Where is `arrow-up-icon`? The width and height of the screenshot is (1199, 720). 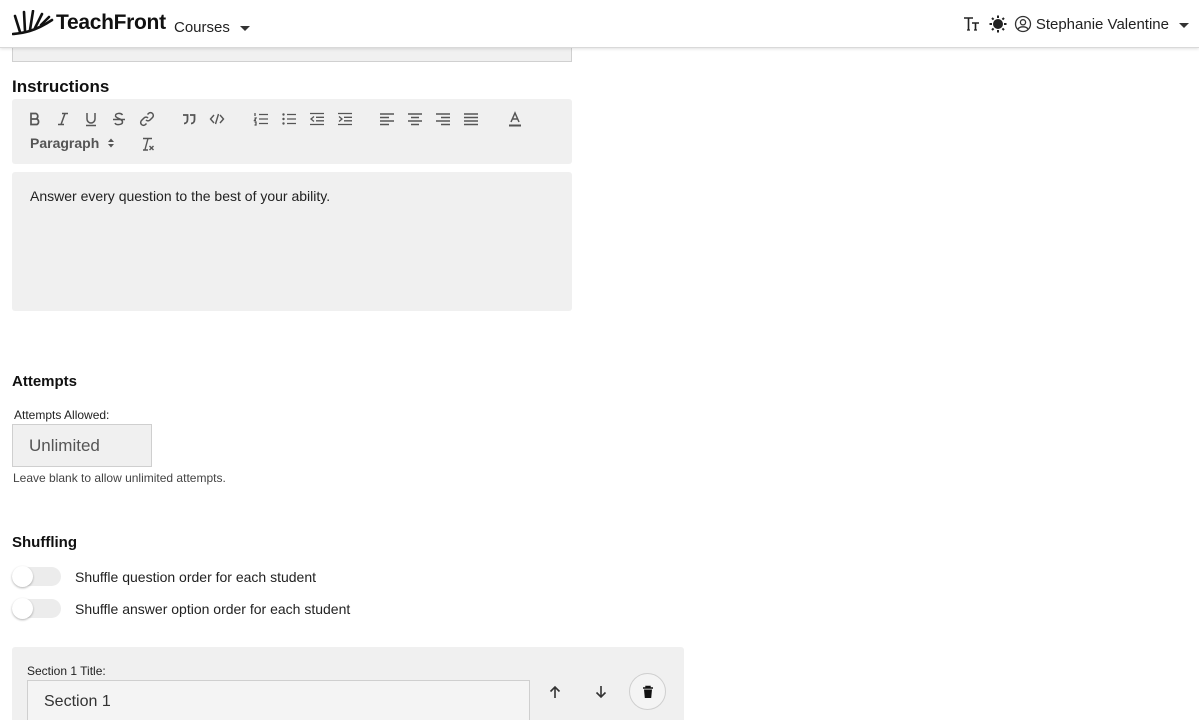 arrow-up-icon is located at coordinates (555, 691).